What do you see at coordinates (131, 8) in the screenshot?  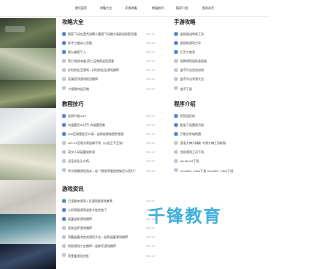 I see `nav-item-mobile-guides: 手游攻略` at bounding box center [131, 8].